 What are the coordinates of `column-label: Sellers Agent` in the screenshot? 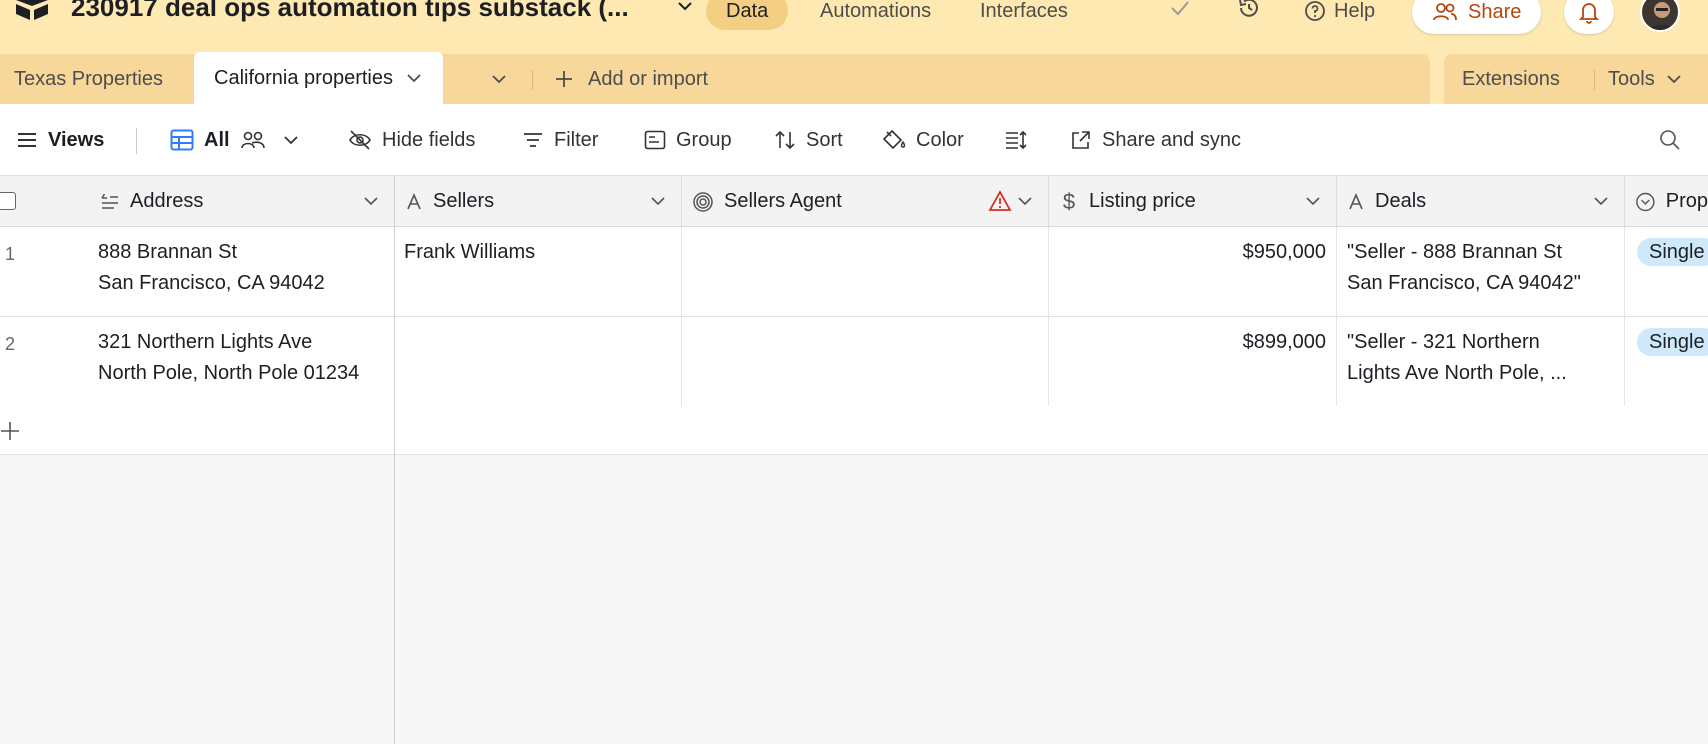 It's located at (783, 201).